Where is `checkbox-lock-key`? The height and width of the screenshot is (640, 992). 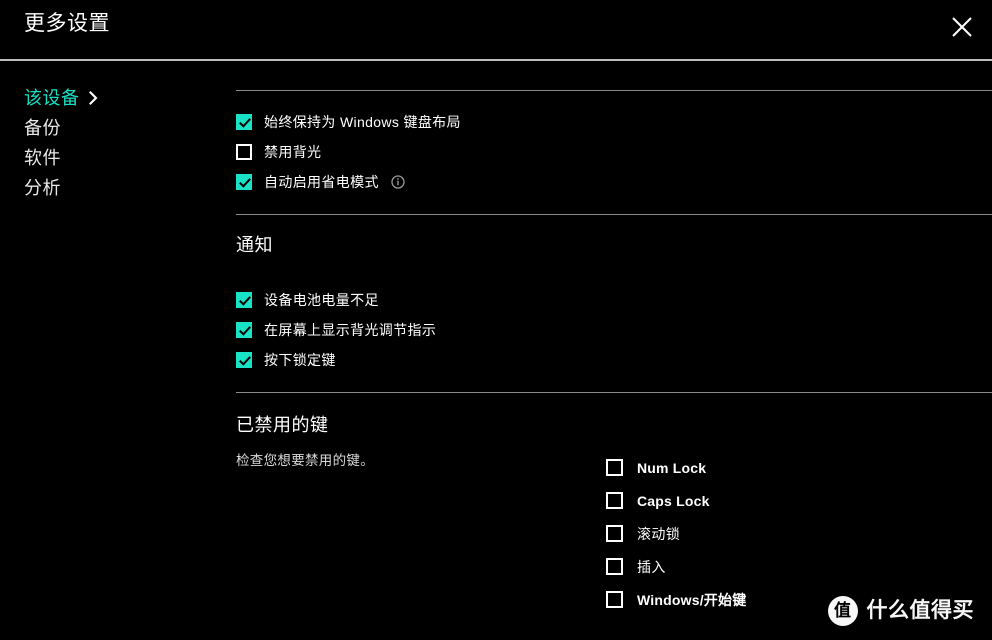 checkbox-lock-key is located at coordinates (244, 360).